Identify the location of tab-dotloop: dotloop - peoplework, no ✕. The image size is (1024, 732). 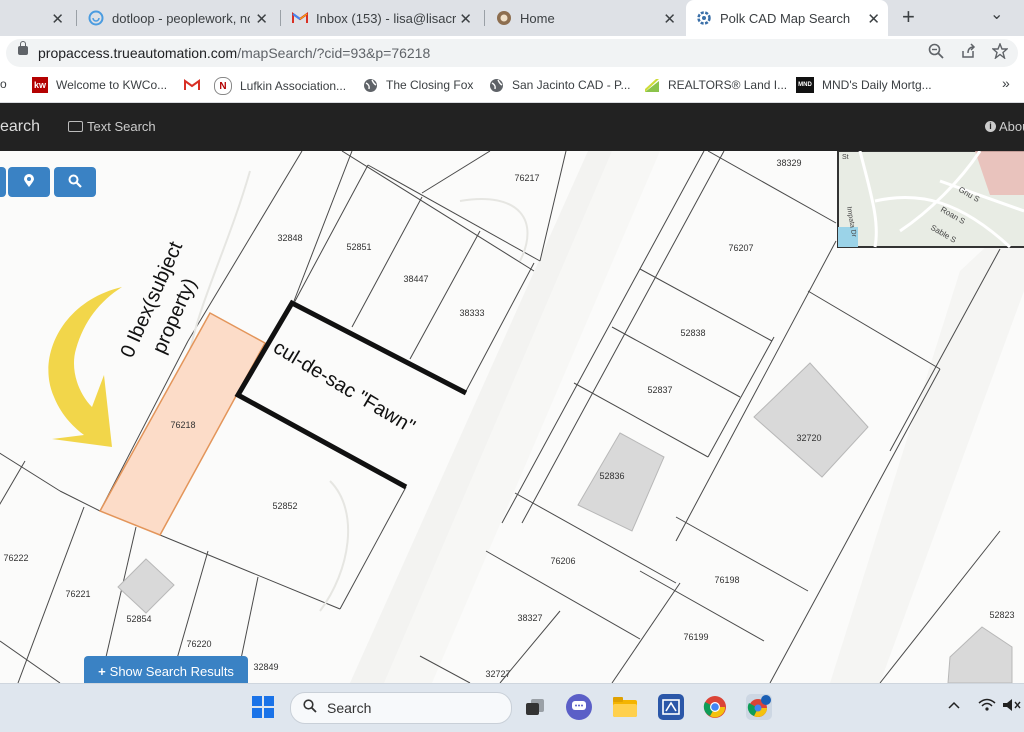
(178, 18).